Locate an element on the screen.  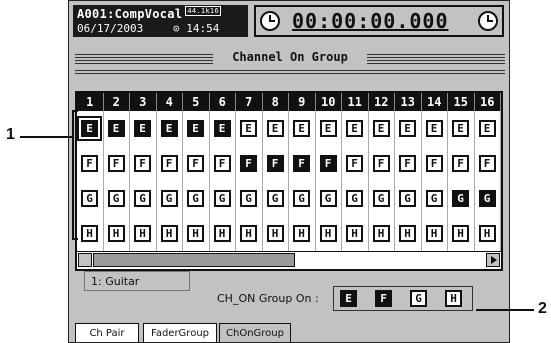
horizontal-scrollbar is located at coordinates (289, 259).